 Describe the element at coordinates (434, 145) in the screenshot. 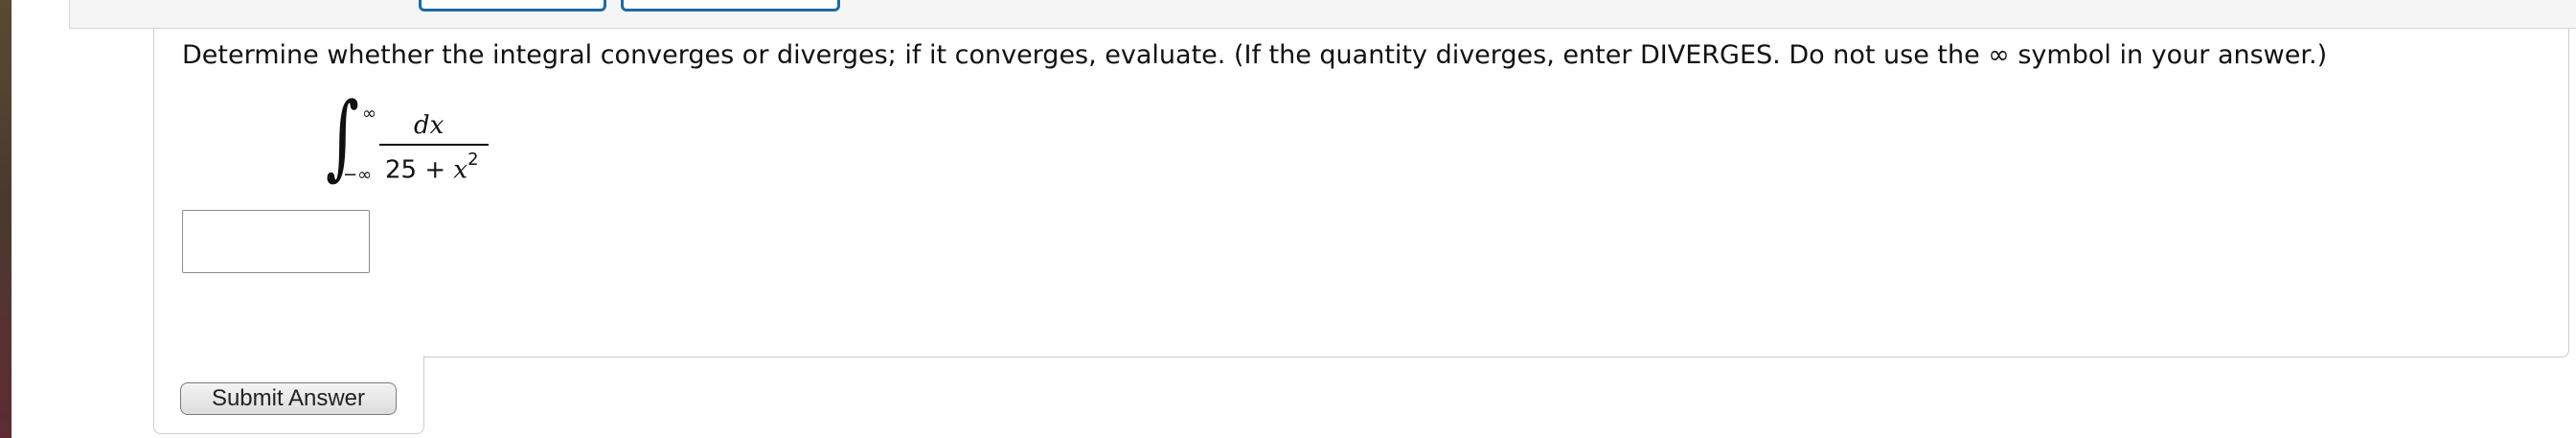

I see `fraction-bar` at that location.